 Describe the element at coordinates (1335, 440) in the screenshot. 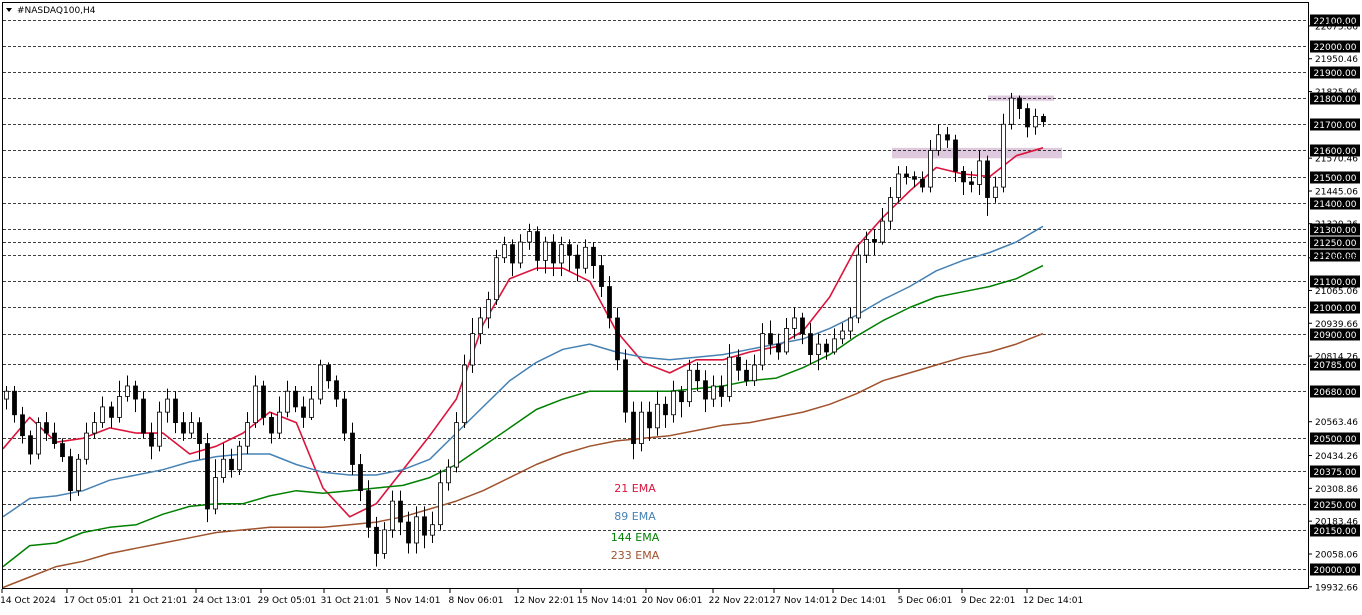

I see `level-label: 20500.00` at that location.